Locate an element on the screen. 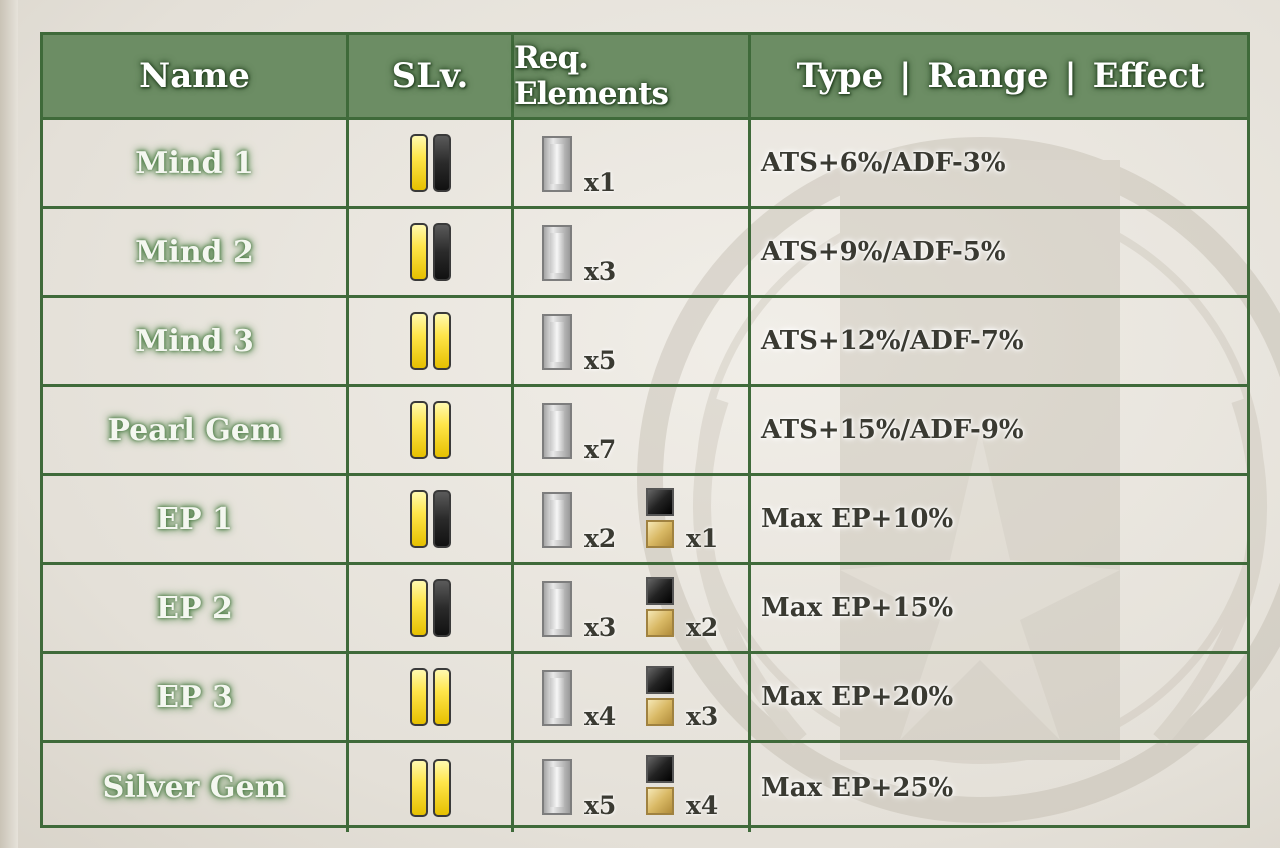  effect-cell: Max EP+25% is located at coordinates (1000, 787).